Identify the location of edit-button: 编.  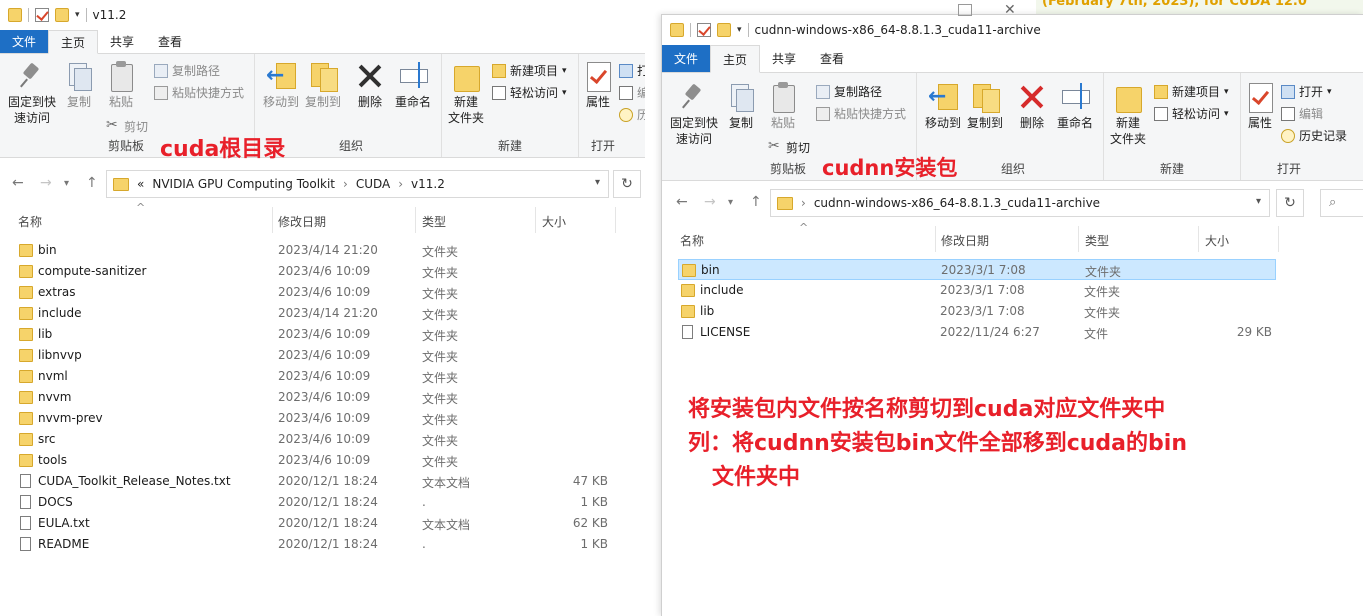
(632, 92).